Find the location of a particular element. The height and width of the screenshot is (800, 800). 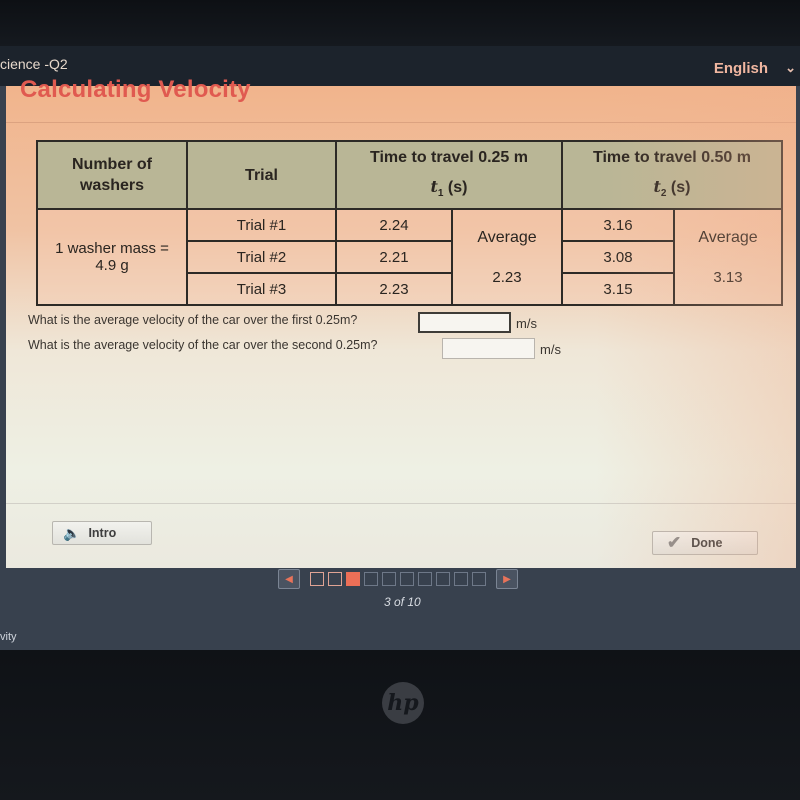

t2-average-value: 3.13 is located at coordinates (728, 277).